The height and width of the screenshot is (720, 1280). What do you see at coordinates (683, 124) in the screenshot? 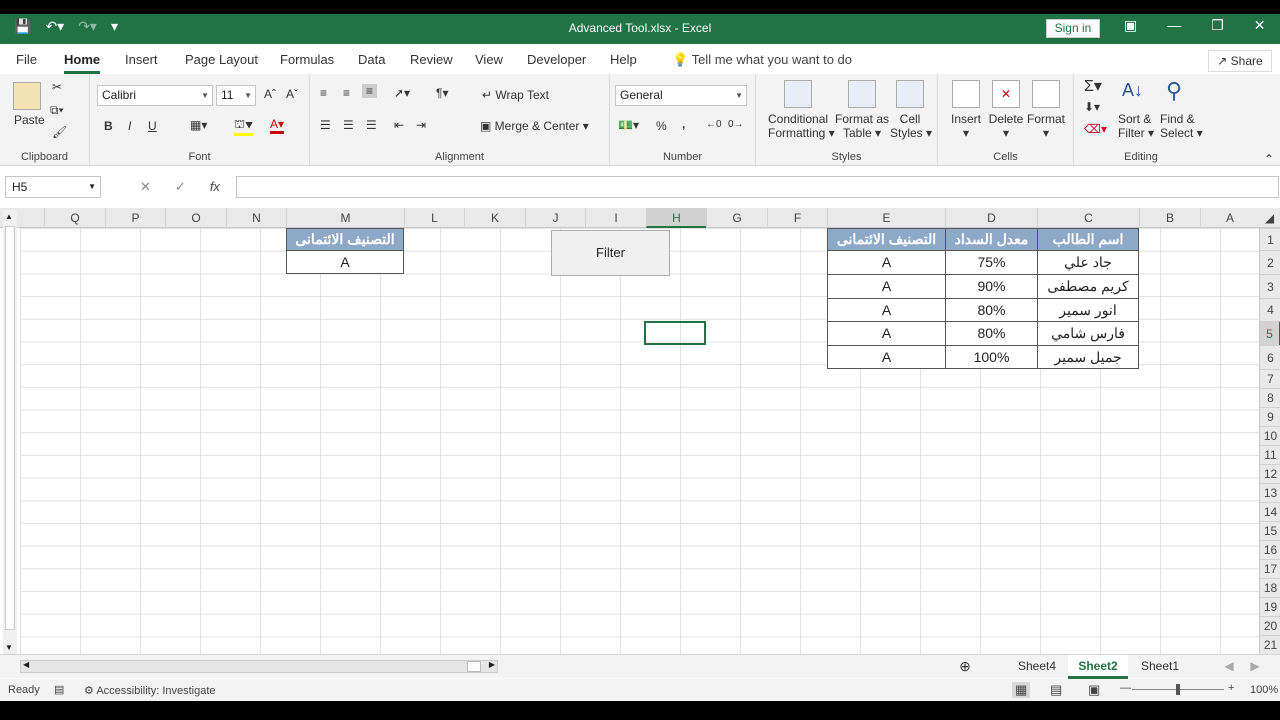
I see `comma-style-button: ,` at bounding box center [683, 124].